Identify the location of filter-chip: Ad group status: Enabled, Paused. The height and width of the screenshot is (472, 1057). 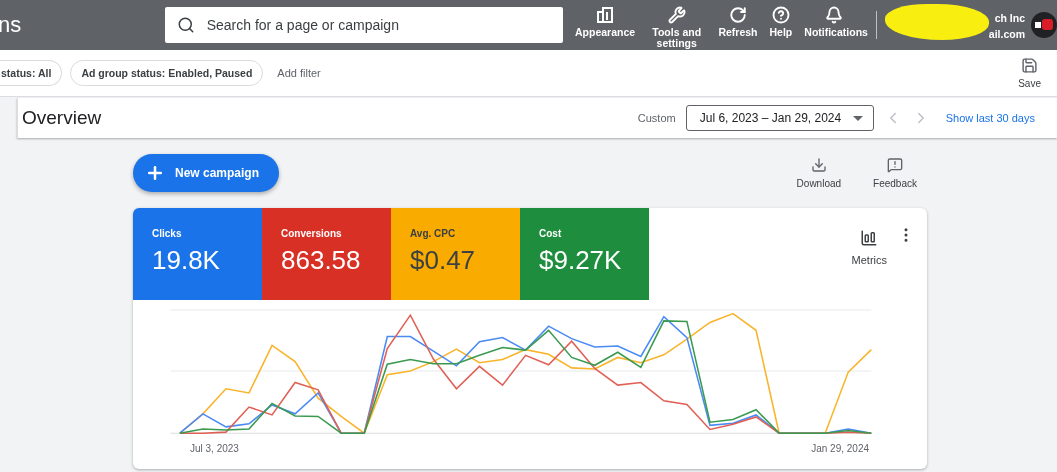
(167, 73).